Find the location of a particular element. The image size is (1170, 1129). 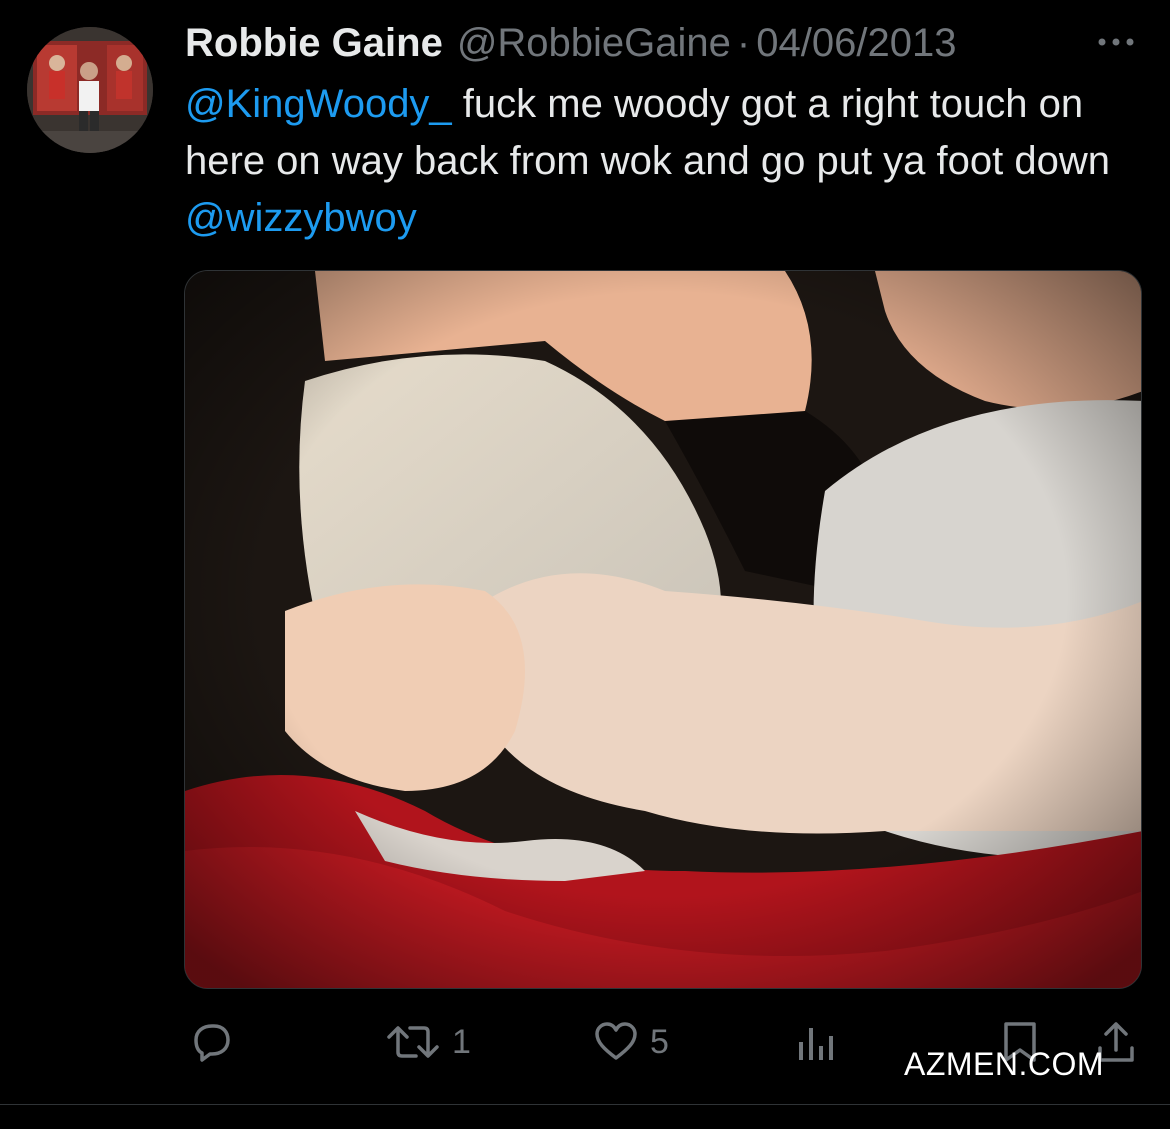

tweet-header: Robbie Gaine @RobbieGaine · 04/06/2013 is located at coordinates (570, 43).